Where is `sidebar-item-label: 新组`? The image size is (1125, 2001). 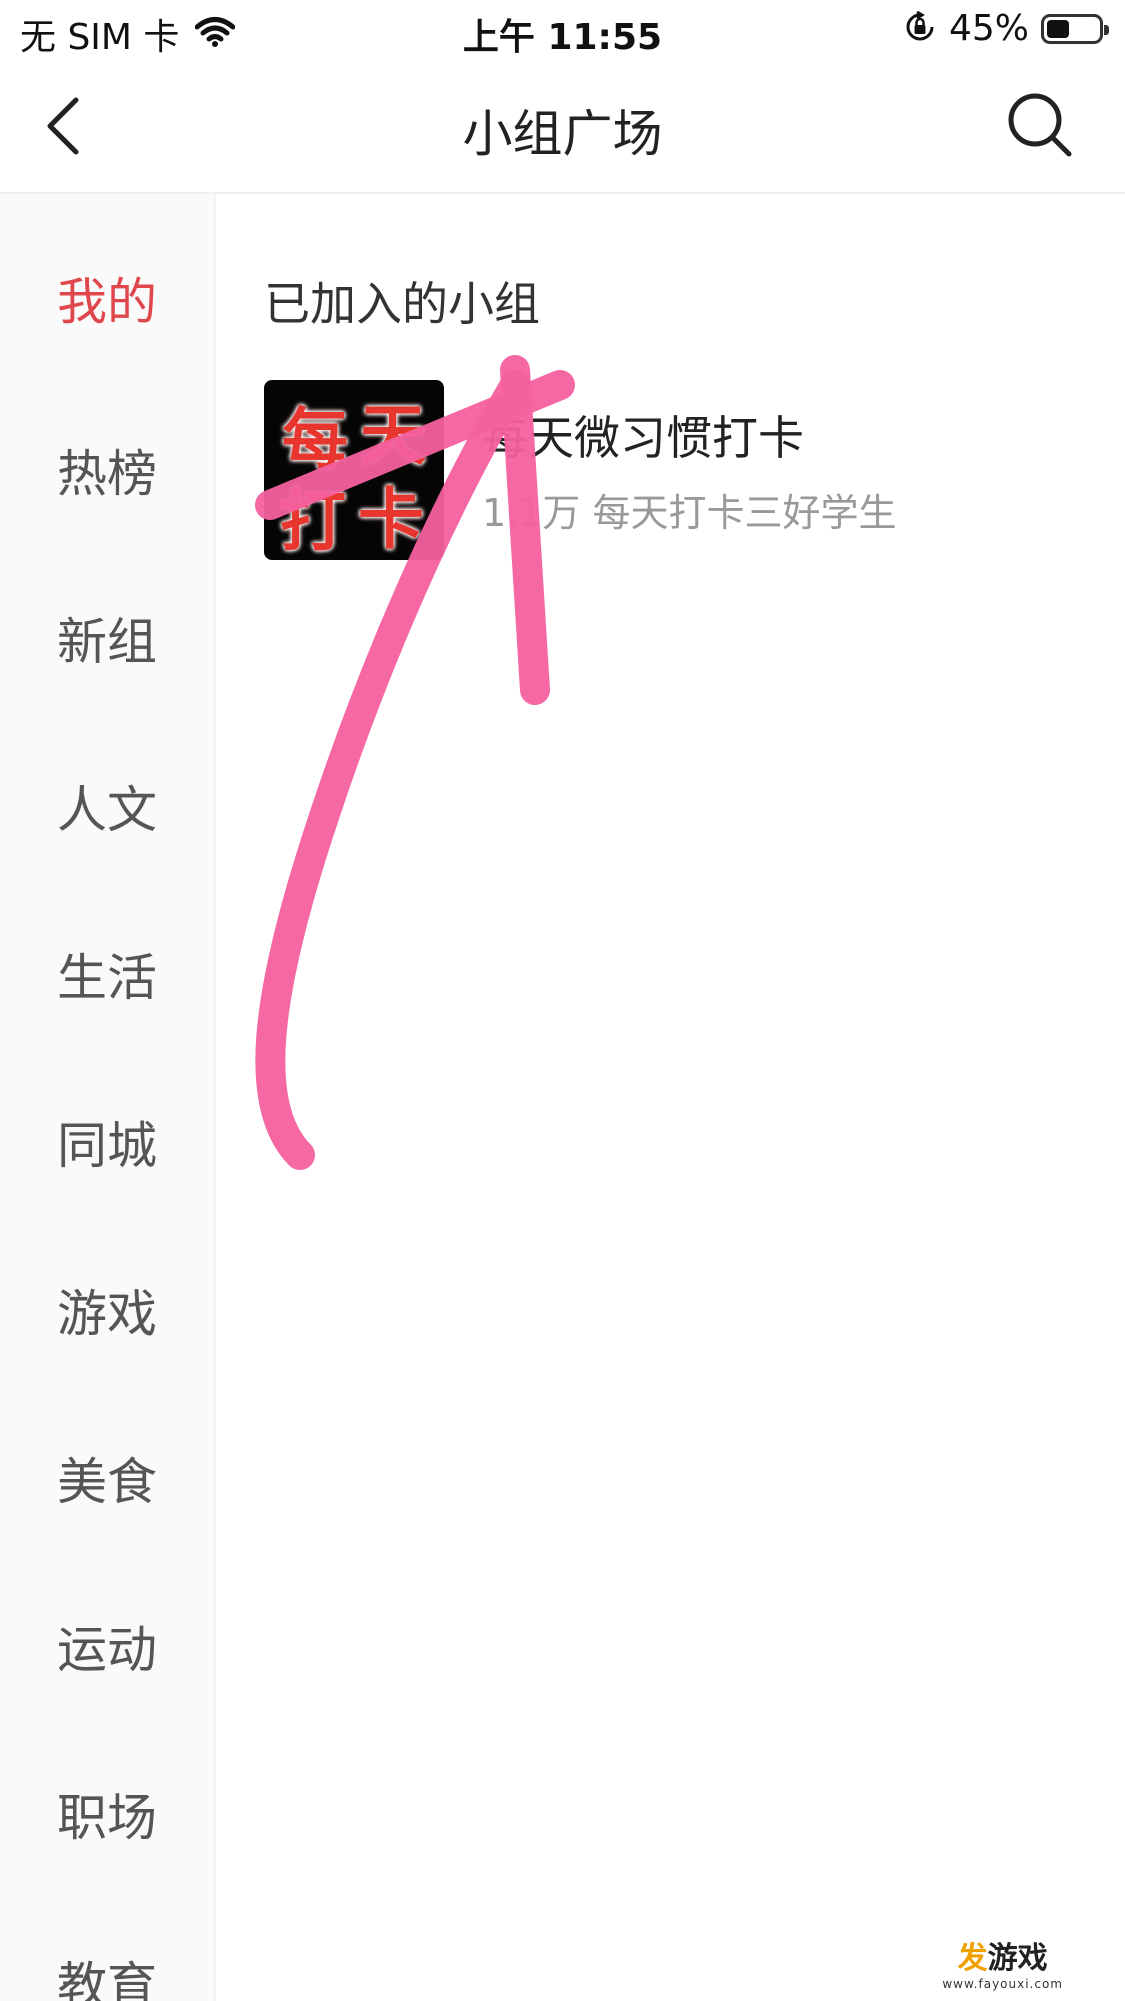 sidebar-item-label: 新组 is located at coordinates (107, 642).